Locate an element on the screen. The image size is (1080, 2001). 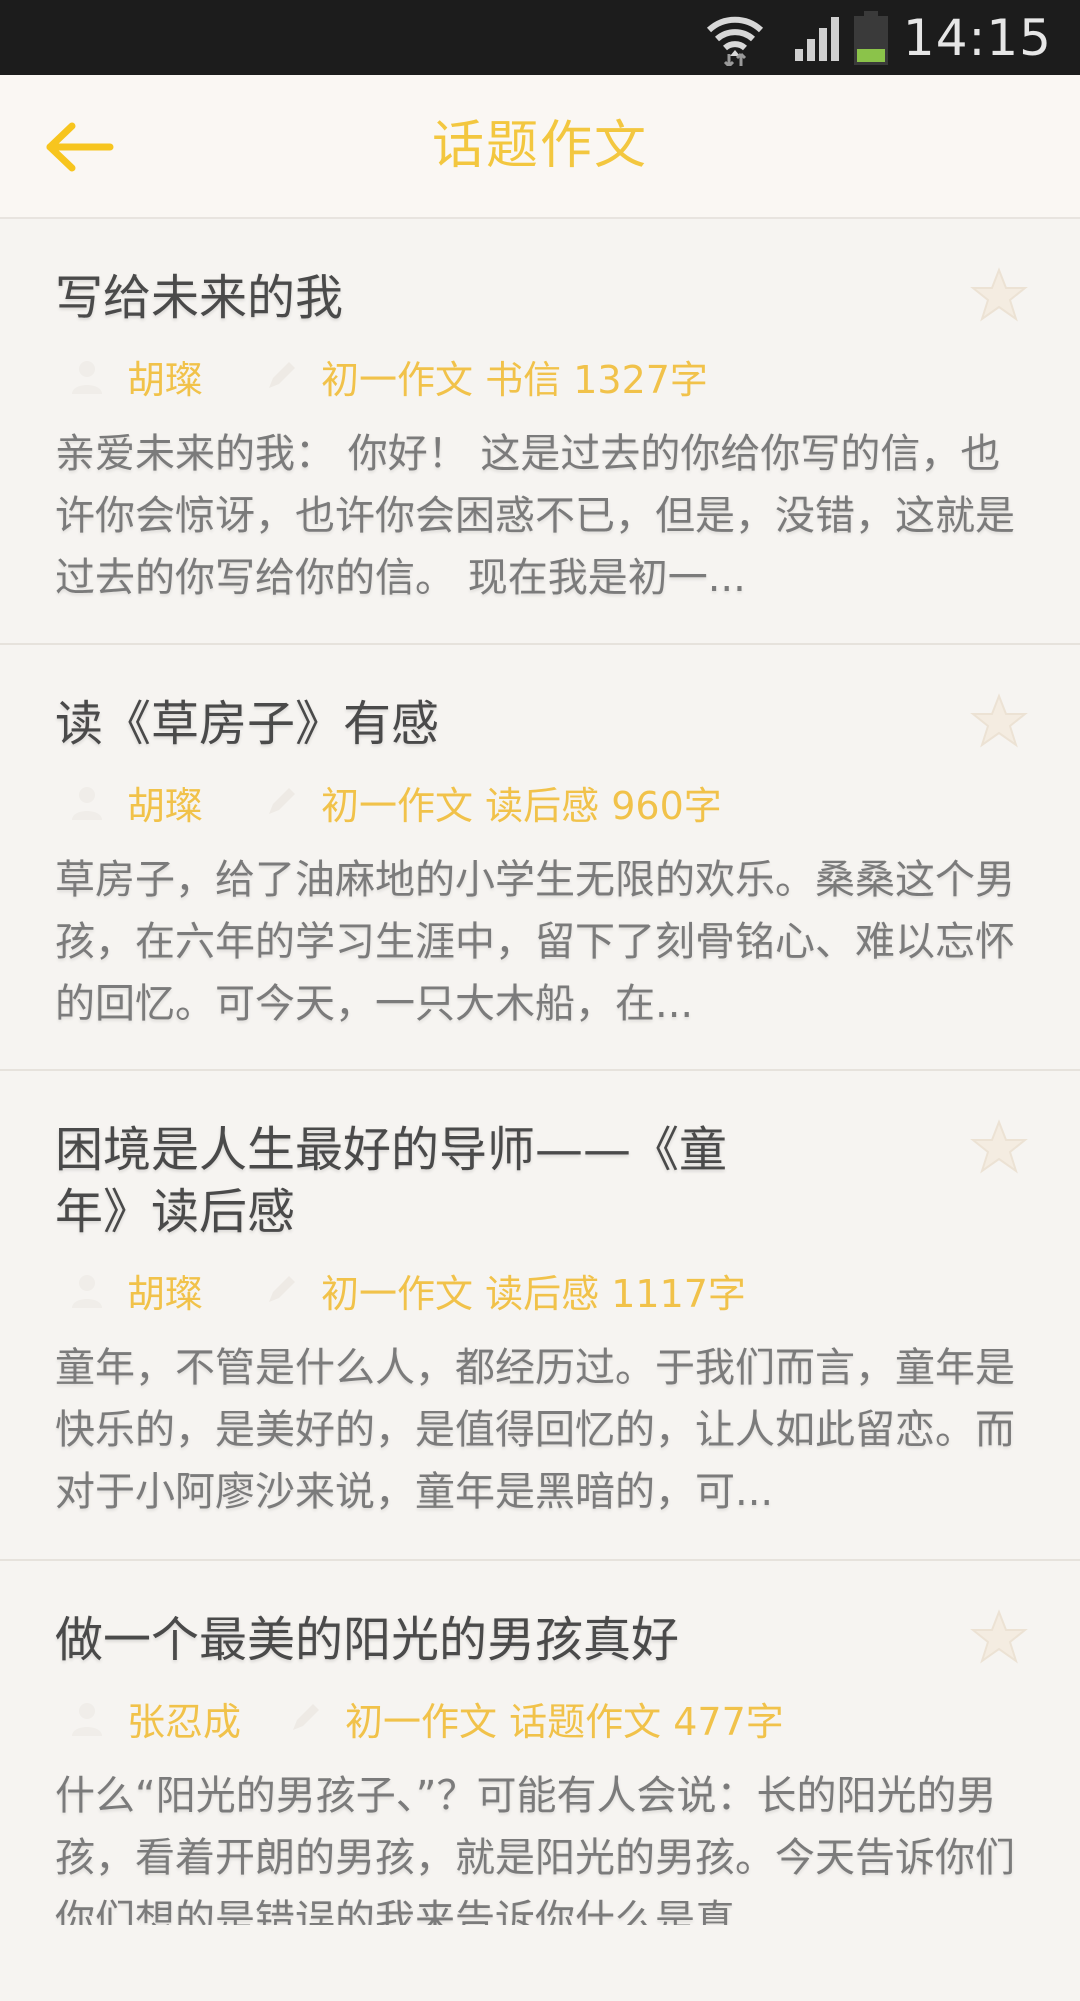
wifi-icon is located at coordinates (734, 41).